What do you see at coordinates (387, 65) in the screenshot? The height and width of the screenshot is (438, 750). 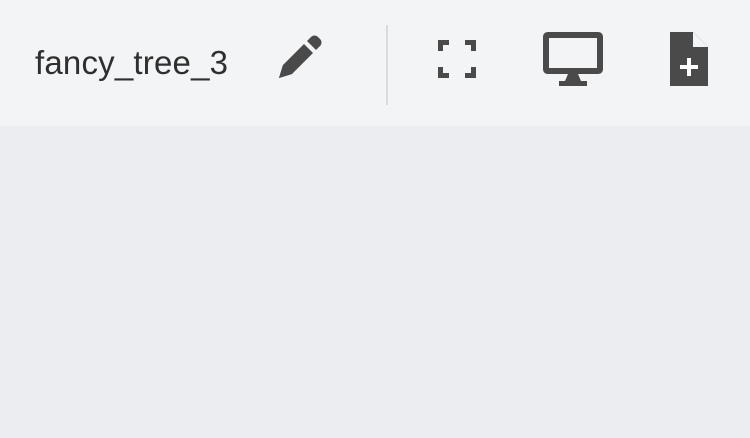 I see `toolbar-divider` at bounding box center [387, 65].